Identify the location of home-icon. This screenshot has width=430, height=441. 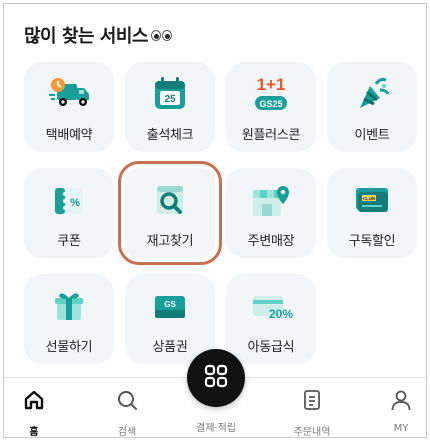
(34, 402).